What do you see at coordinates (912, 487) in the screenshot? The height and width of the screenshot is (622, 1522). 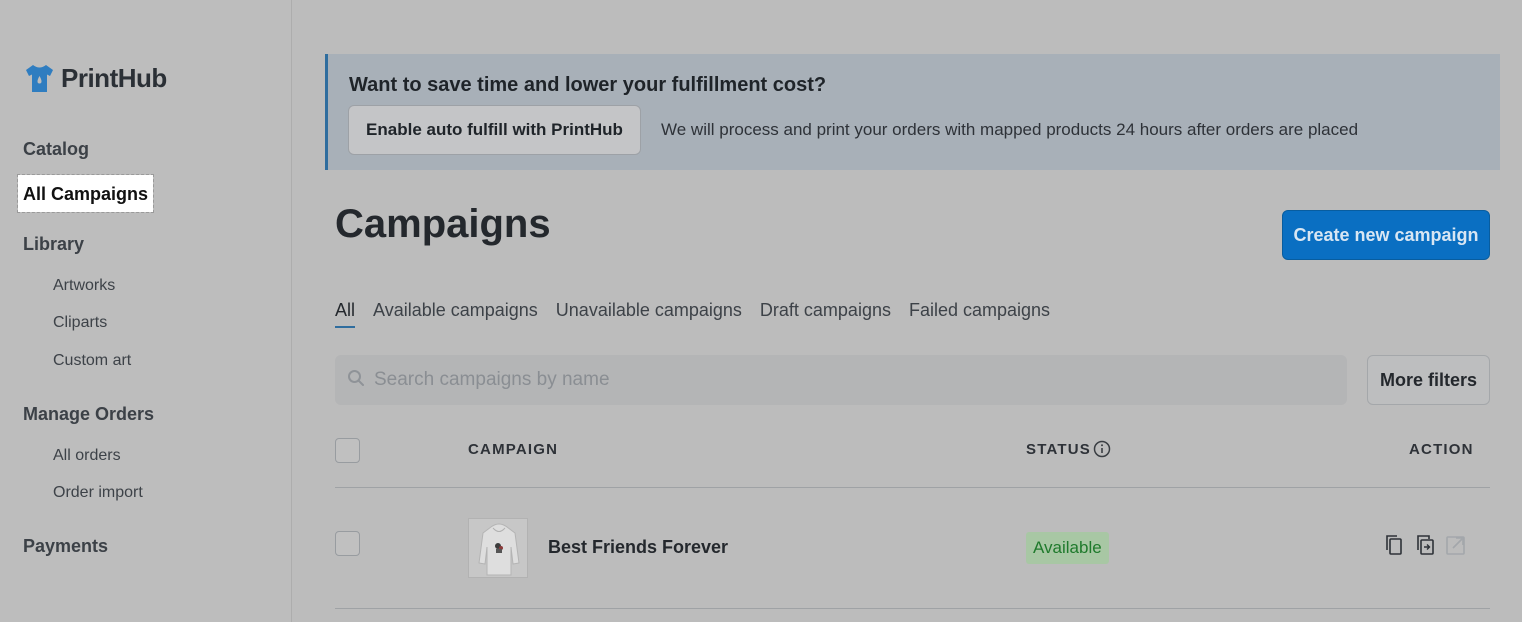 I see `table-header-divider` at bounding box center [912, 487].